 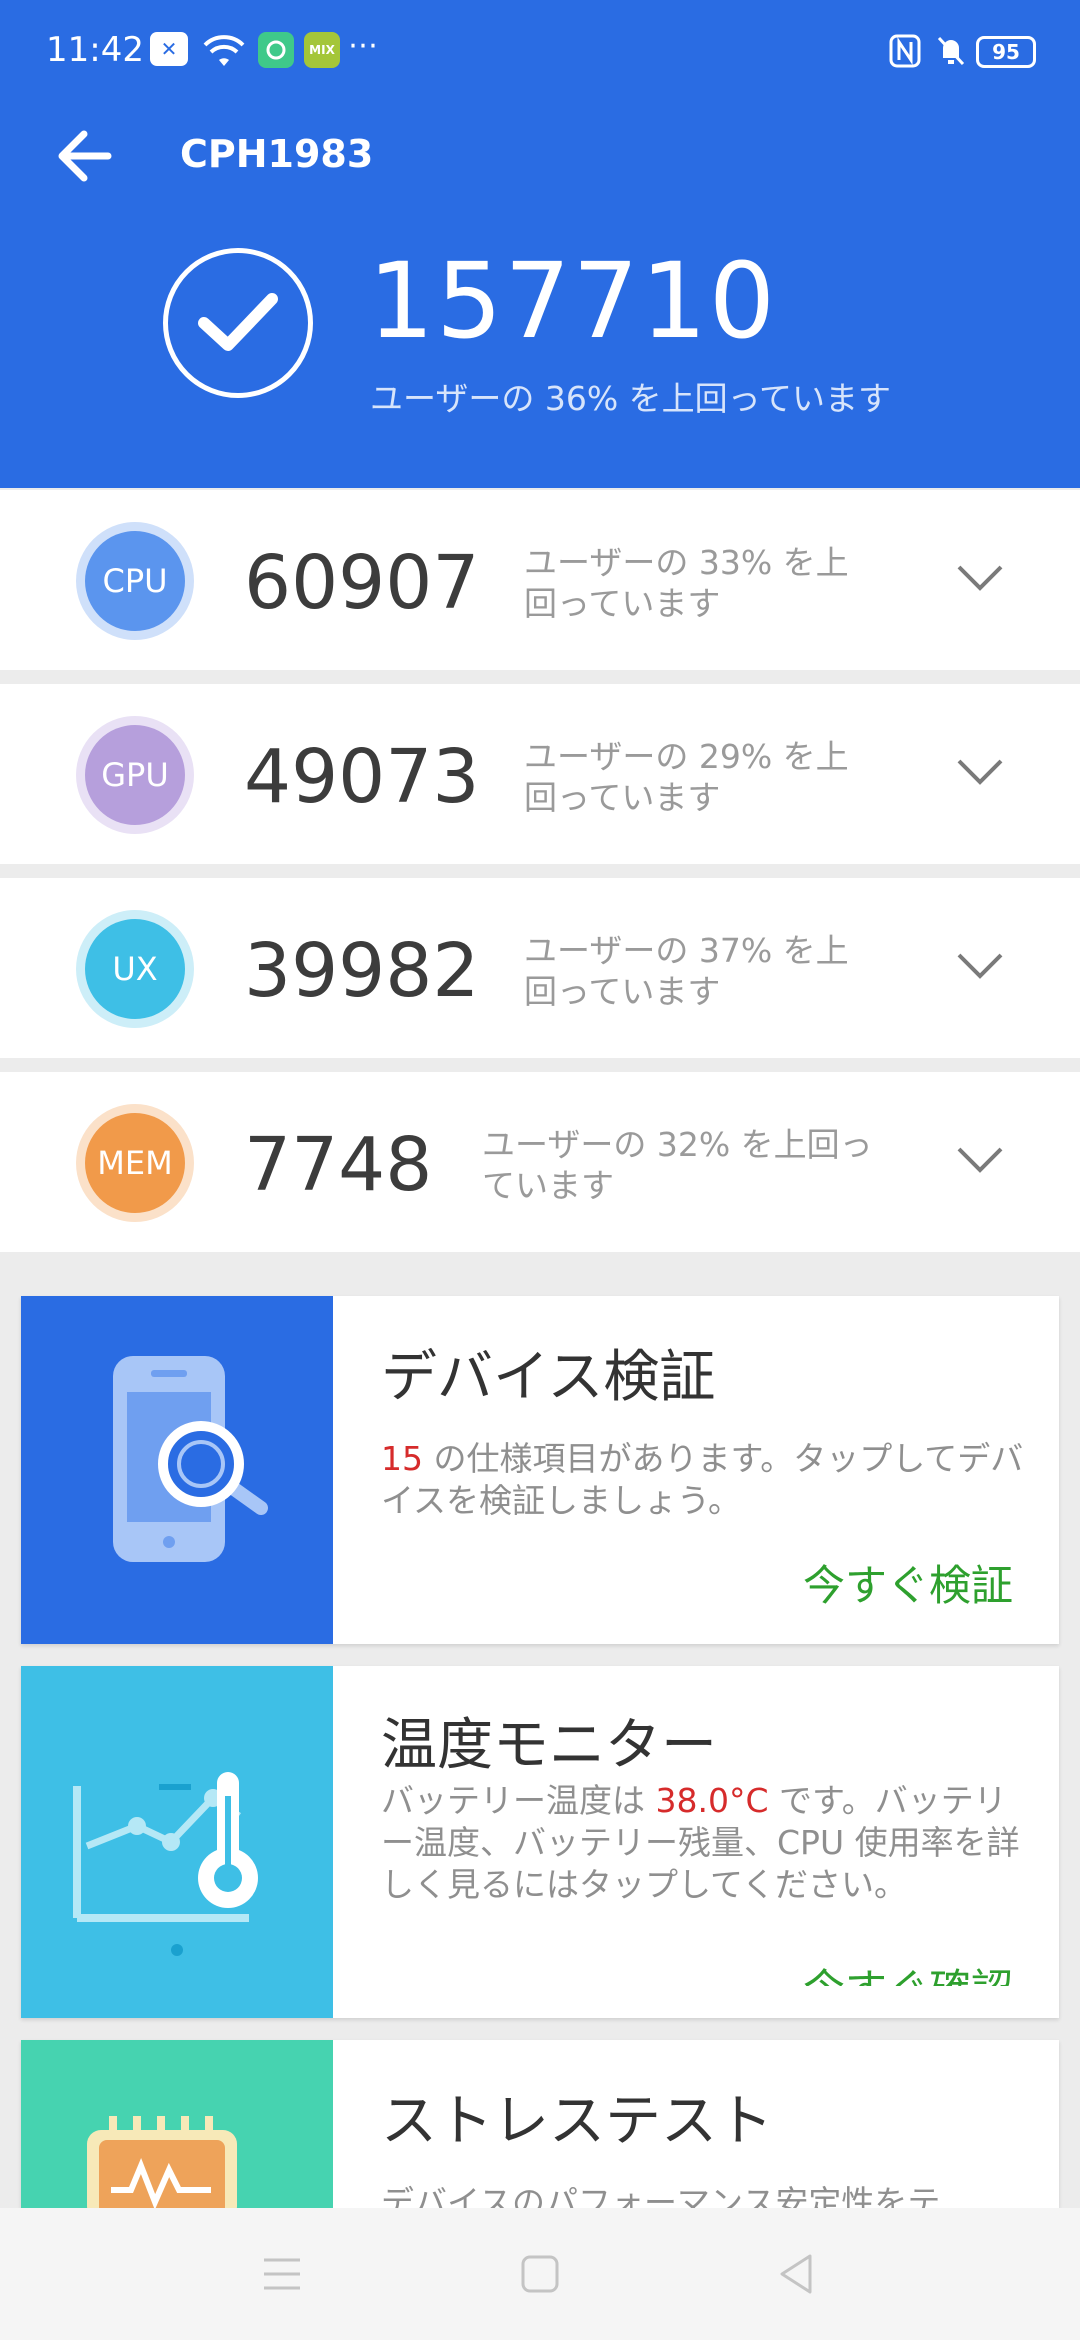 I want to click on device-verify-desc: の仕様項目があります。タップしてデバイスを検証しましょう。, so click(x=702, y=1479).